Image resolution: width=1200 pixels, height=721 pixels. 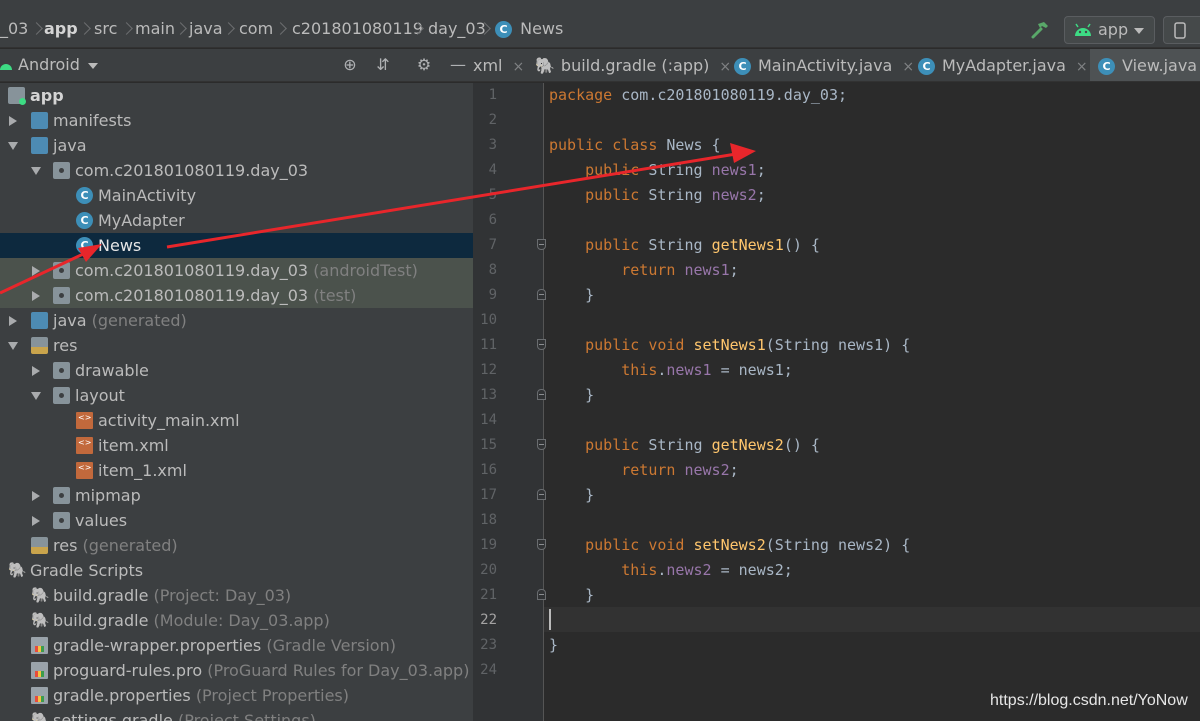 I want to click on hide-panel-icon: —, so click(x=458, y=65).